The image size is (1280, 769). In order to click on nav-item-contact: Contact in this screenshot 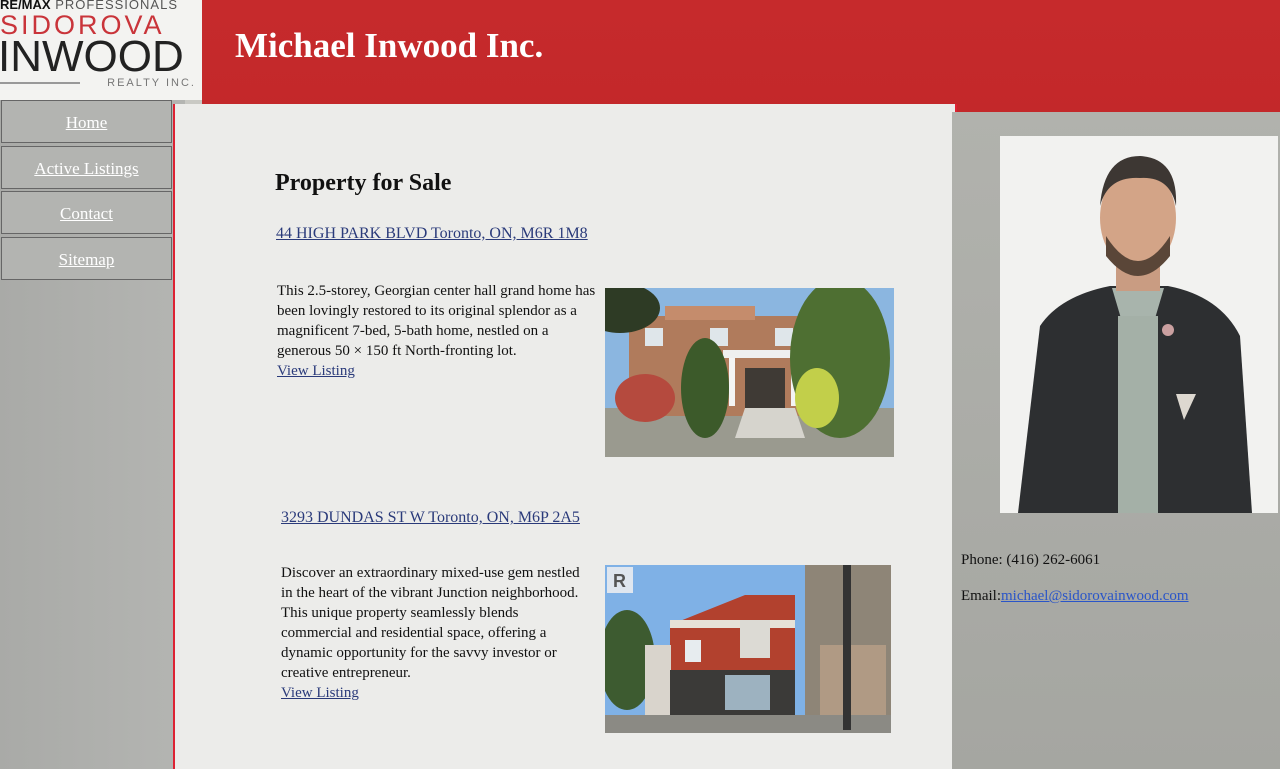, I will do `click(86, 212)`.